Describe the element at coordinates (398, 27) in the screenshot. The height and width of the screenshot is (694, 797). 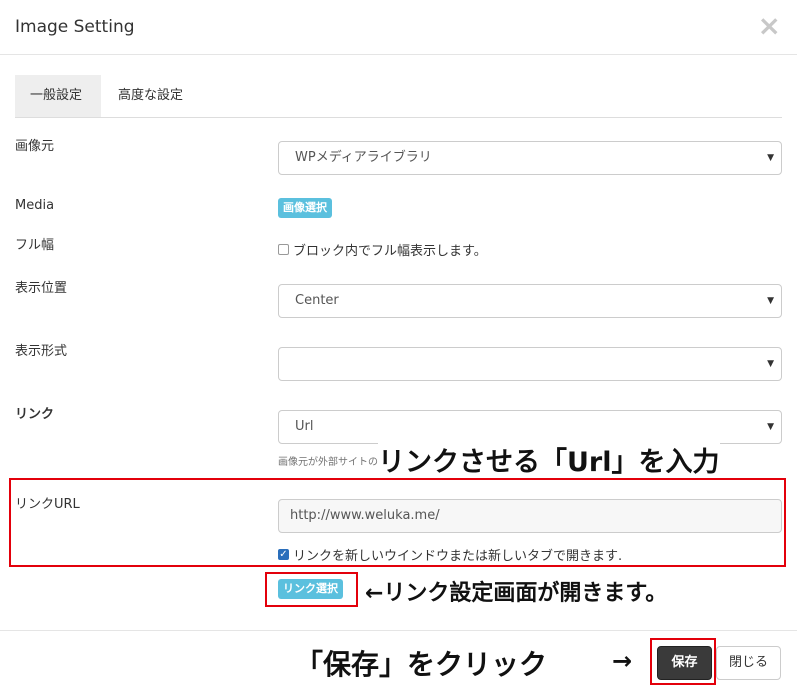
I see `dialog-header: Image Setting ×` at that location.